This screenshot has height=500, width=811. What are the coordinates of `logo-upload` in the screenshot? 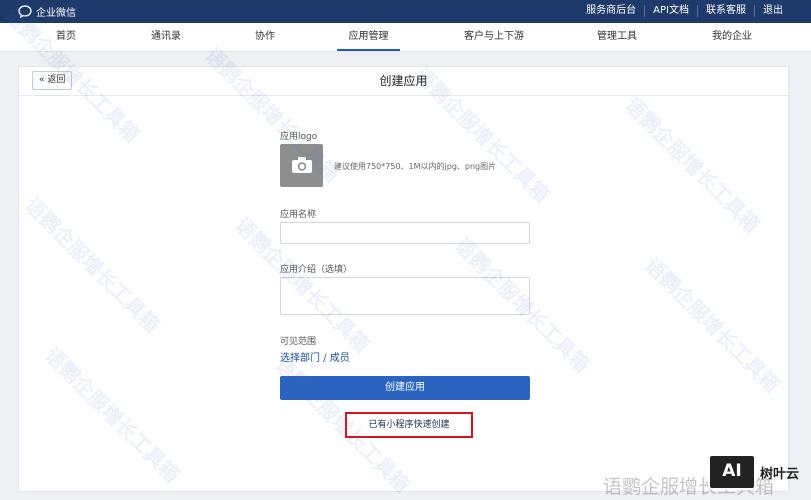 It's located at (301, 165).